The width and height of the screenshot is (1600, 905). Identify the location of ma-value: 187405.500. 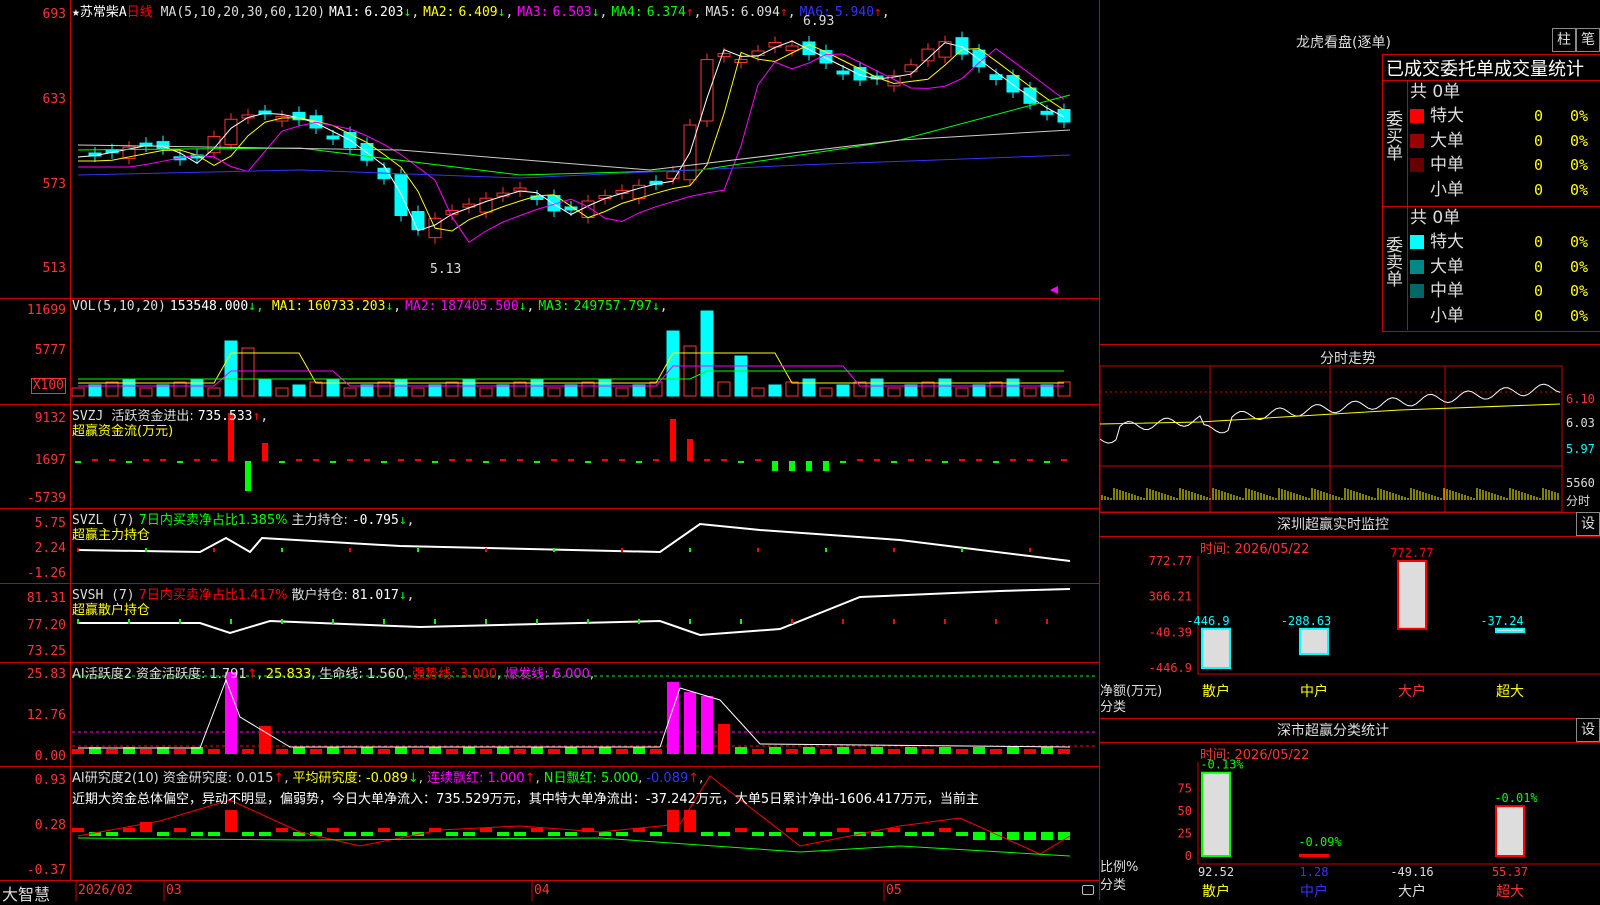
(479, 306).